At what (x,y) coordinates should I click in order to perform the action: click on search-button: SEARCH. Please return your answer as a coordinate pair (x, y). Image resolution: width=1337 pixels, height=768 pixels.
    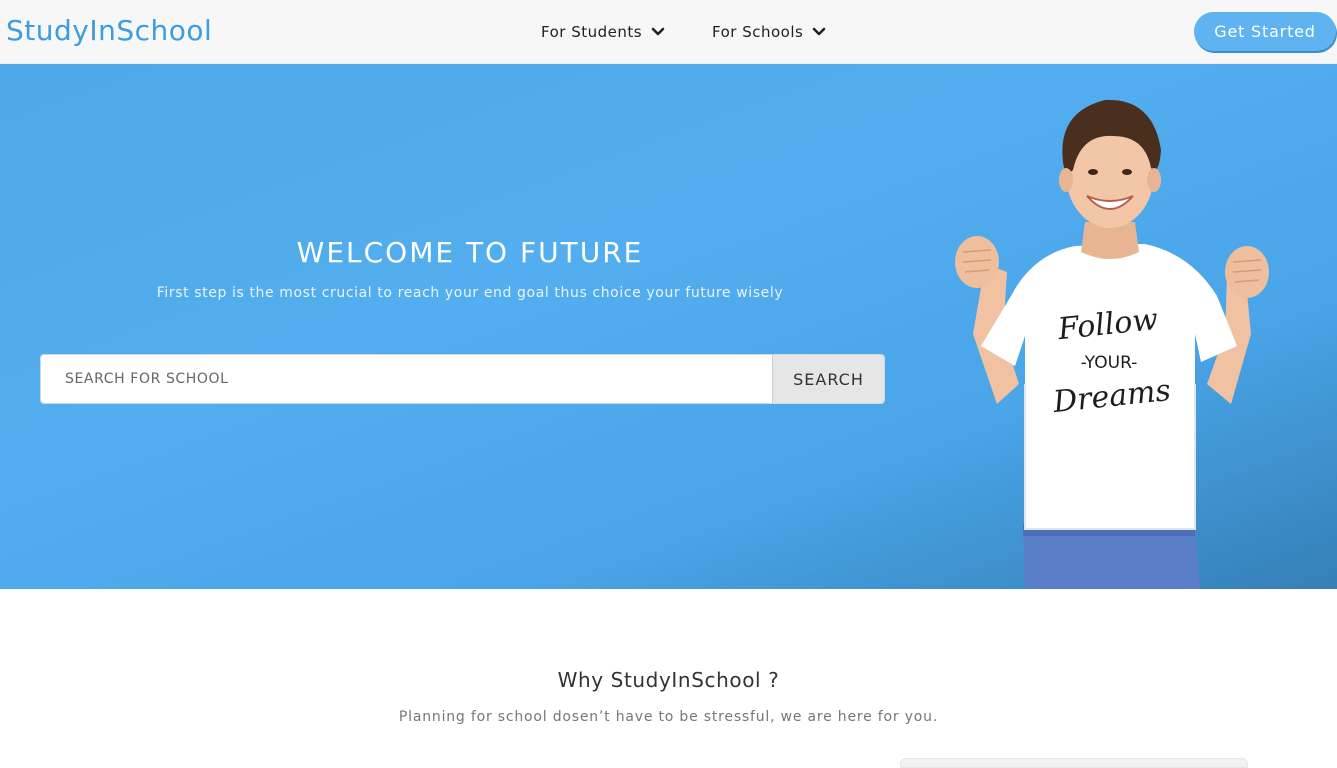
    Looking at the image, I should click on (828, 379).